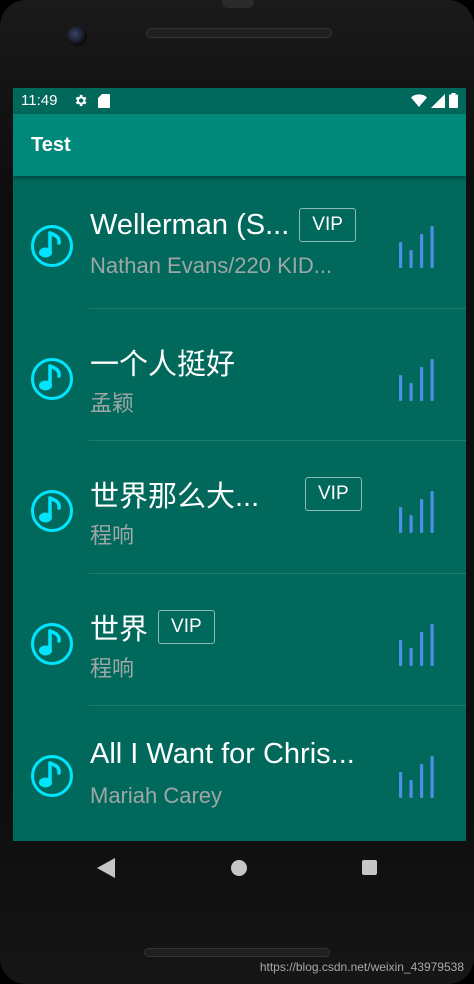  I want to click on status-icons: x, so click(434, 100).